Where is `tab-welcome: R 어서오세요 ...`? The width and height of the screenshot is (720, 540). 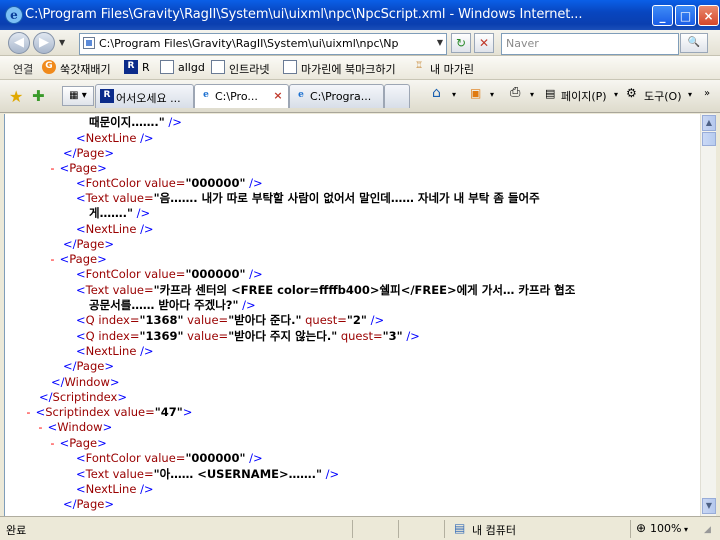 tab-welcome: R 어서오세요 ... is located at coordinates (144, 96).